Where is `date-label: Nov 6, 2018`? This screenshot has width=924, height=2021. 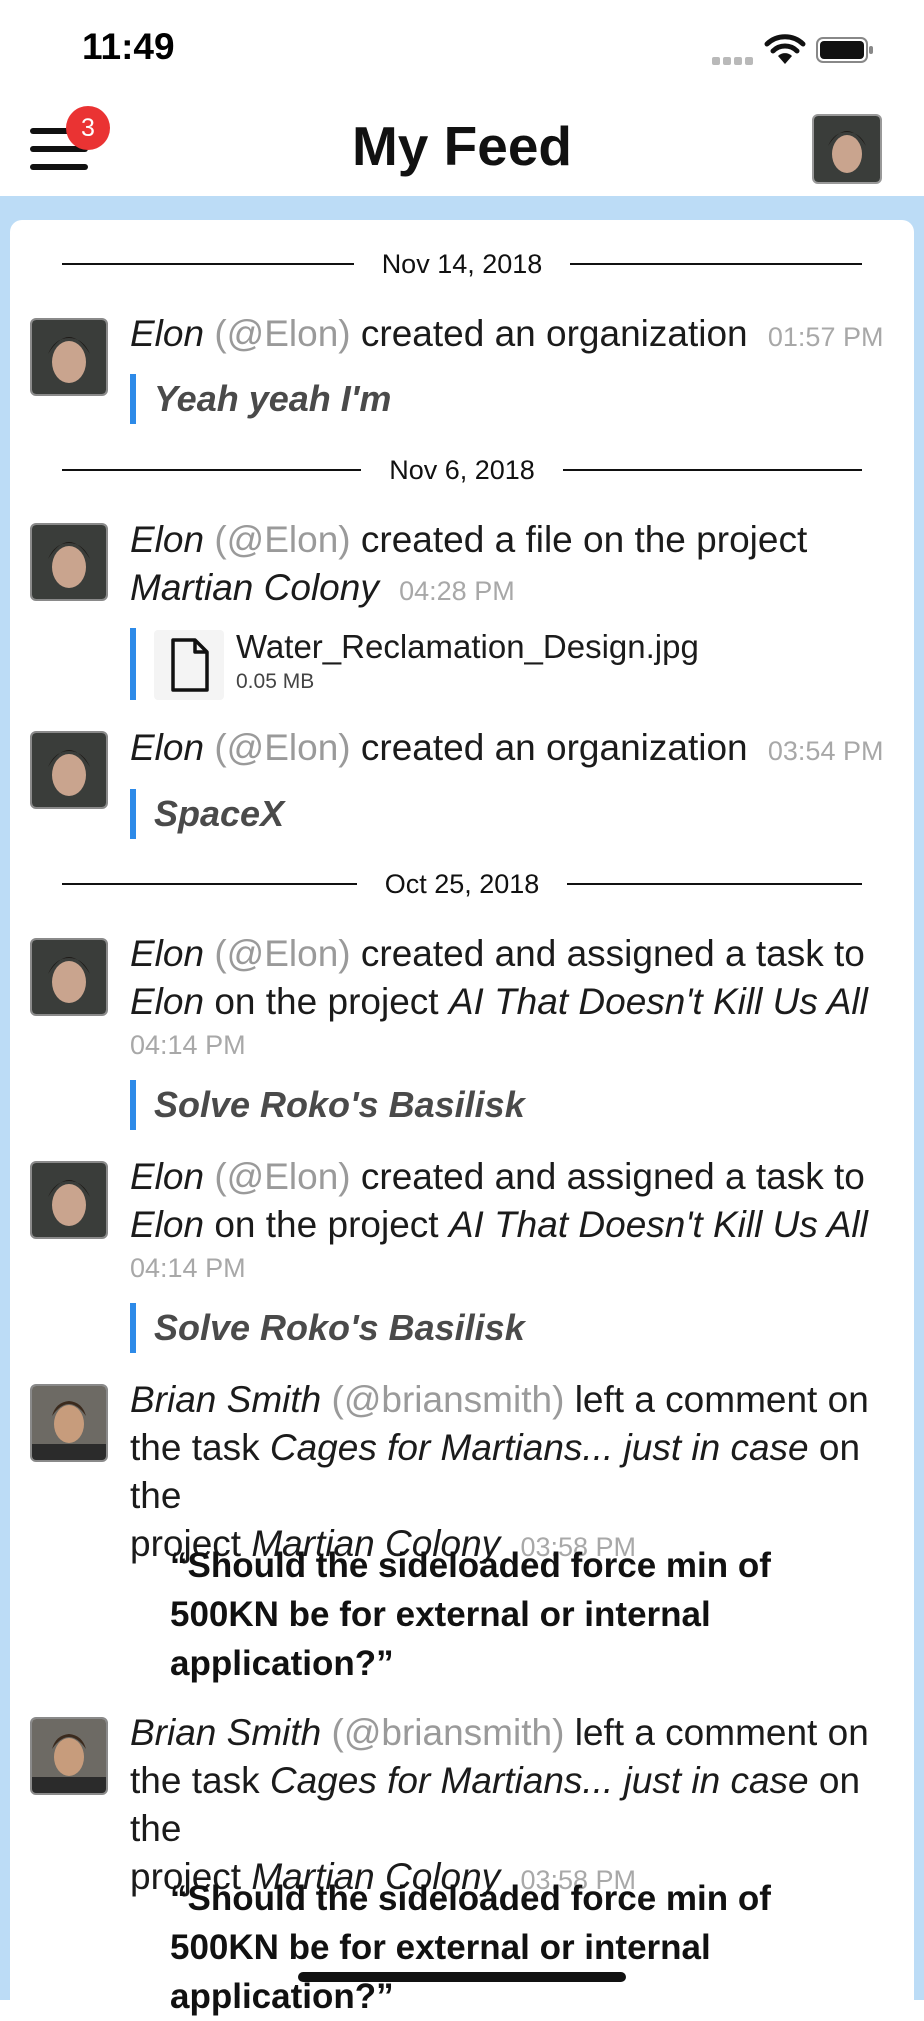
date-label: Nov 6, 2018 is located at coordinates (462, 469).